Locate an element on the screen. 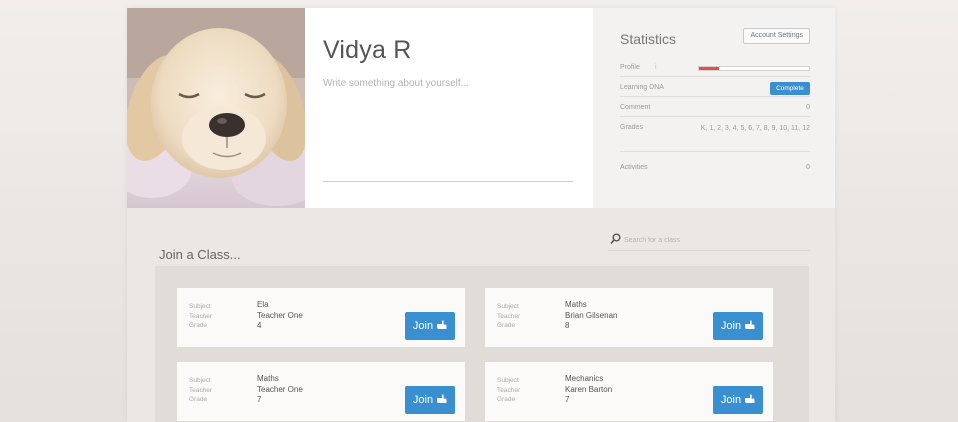 Image resolution: width=958 pixels, height=422 pixels. profile-photo is located at coordinates (216, 108).